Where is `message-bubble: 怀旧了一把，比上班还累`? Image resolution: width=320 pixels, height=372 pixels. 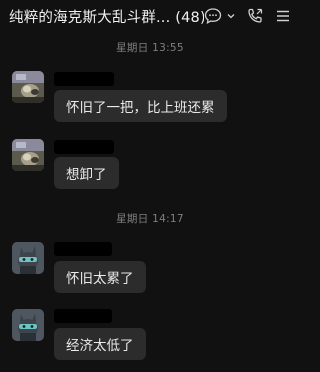
message-bubble: 怀旧了一把，比上班还累 is located at coordinates (140, 106).